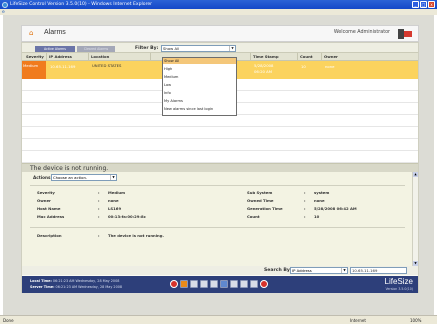 The width and height of the screenshot is (437, 324). What do you see at coordinates (199, 77) in the screenshot?
I see `filter-option-medium: Medium` at bounding box center [199, 77].